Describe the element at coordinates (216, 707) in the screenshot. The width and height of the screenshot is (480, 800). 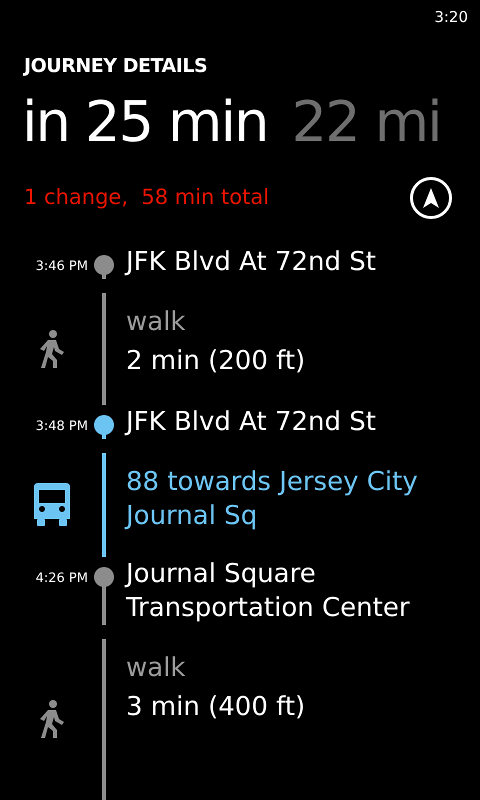
I see `walk-duration: 3 min (400 ft)` at that location.